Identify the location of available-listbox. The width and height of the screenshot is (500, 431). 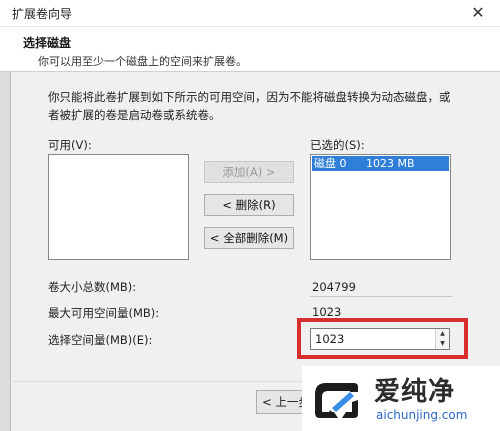
(118, 207).